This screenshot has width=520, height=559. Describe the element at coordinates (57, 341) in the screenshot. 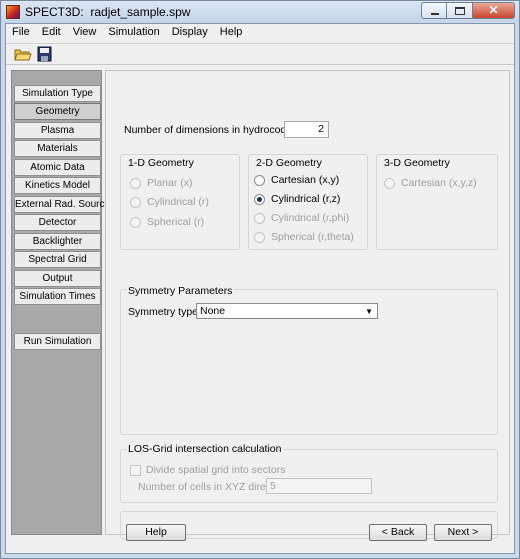

I see `run-simulation-button: Run Simulation` at that location.